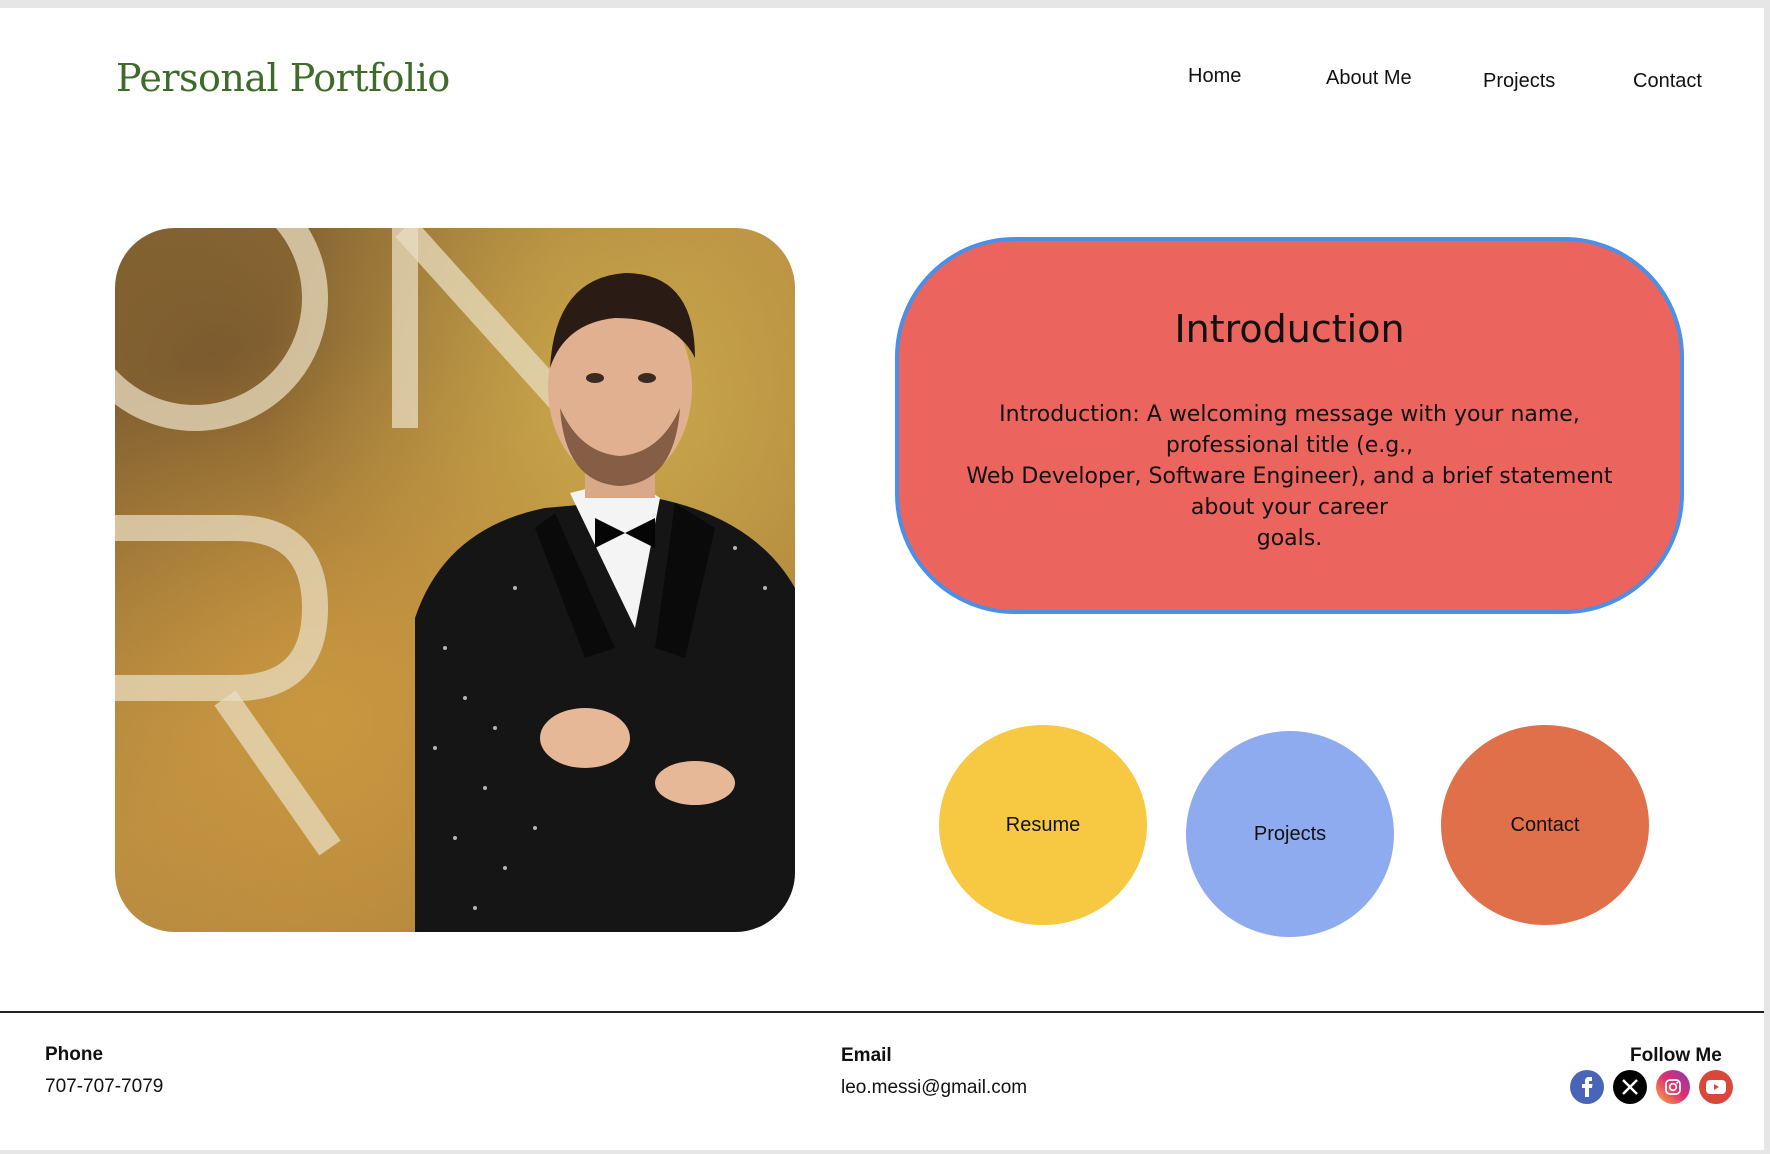  I want to click on phone-label: Phone, so click(74, 1054).